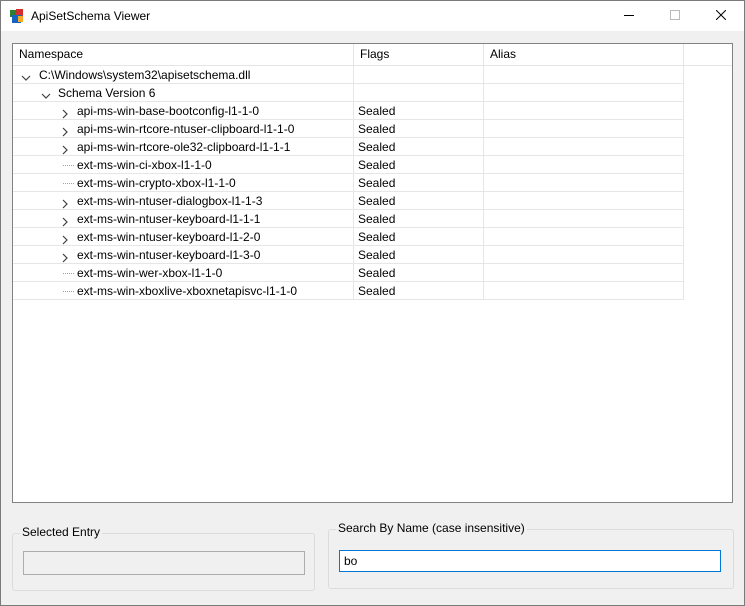 The image size is (745, 606). I want to click on namespace-cell: ext-ms-win-ntuser-keyboard-l1-2-0, so click(183, 237).